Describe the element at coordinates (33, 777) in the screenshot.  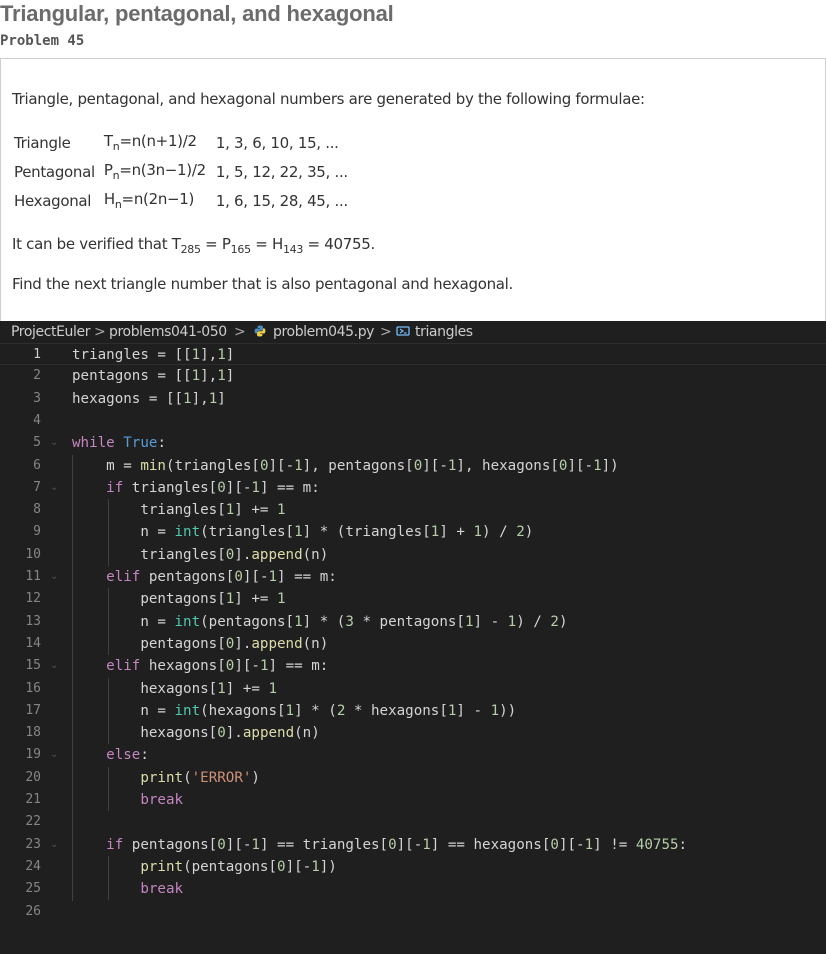
I see `line-number: 20` at that location.